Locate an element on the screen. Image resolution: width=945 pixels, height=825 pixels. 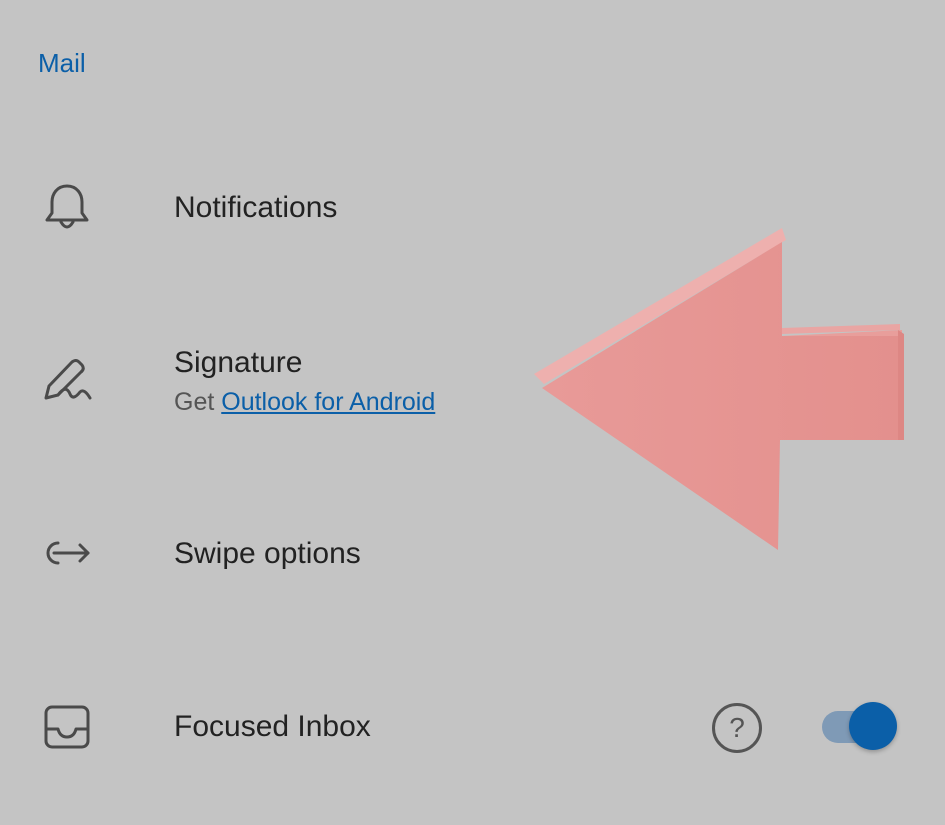
signature-pen-icon is located at coordinates (67, 381).